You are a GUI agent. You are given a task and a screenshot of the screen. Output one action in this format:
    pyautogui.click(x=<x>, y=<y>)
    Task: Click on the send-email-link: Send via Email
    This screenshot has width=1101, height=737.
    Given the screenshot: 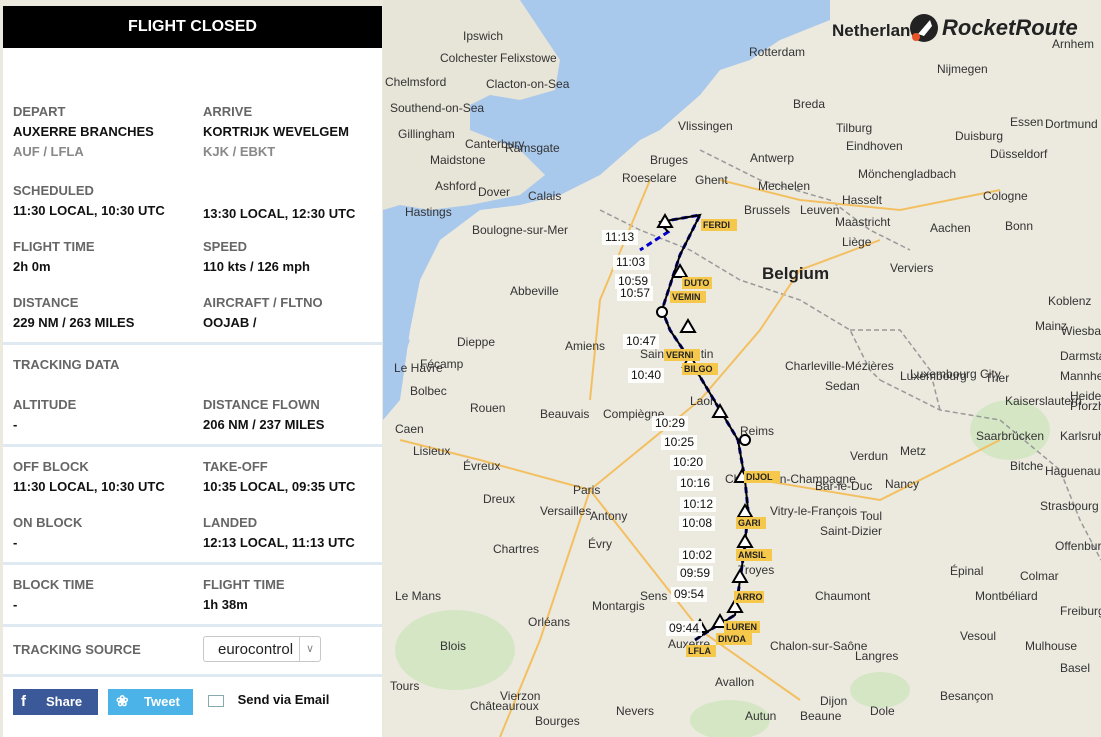 What is the action you would take?
    pyautogui.click(x=268, y=699)
    